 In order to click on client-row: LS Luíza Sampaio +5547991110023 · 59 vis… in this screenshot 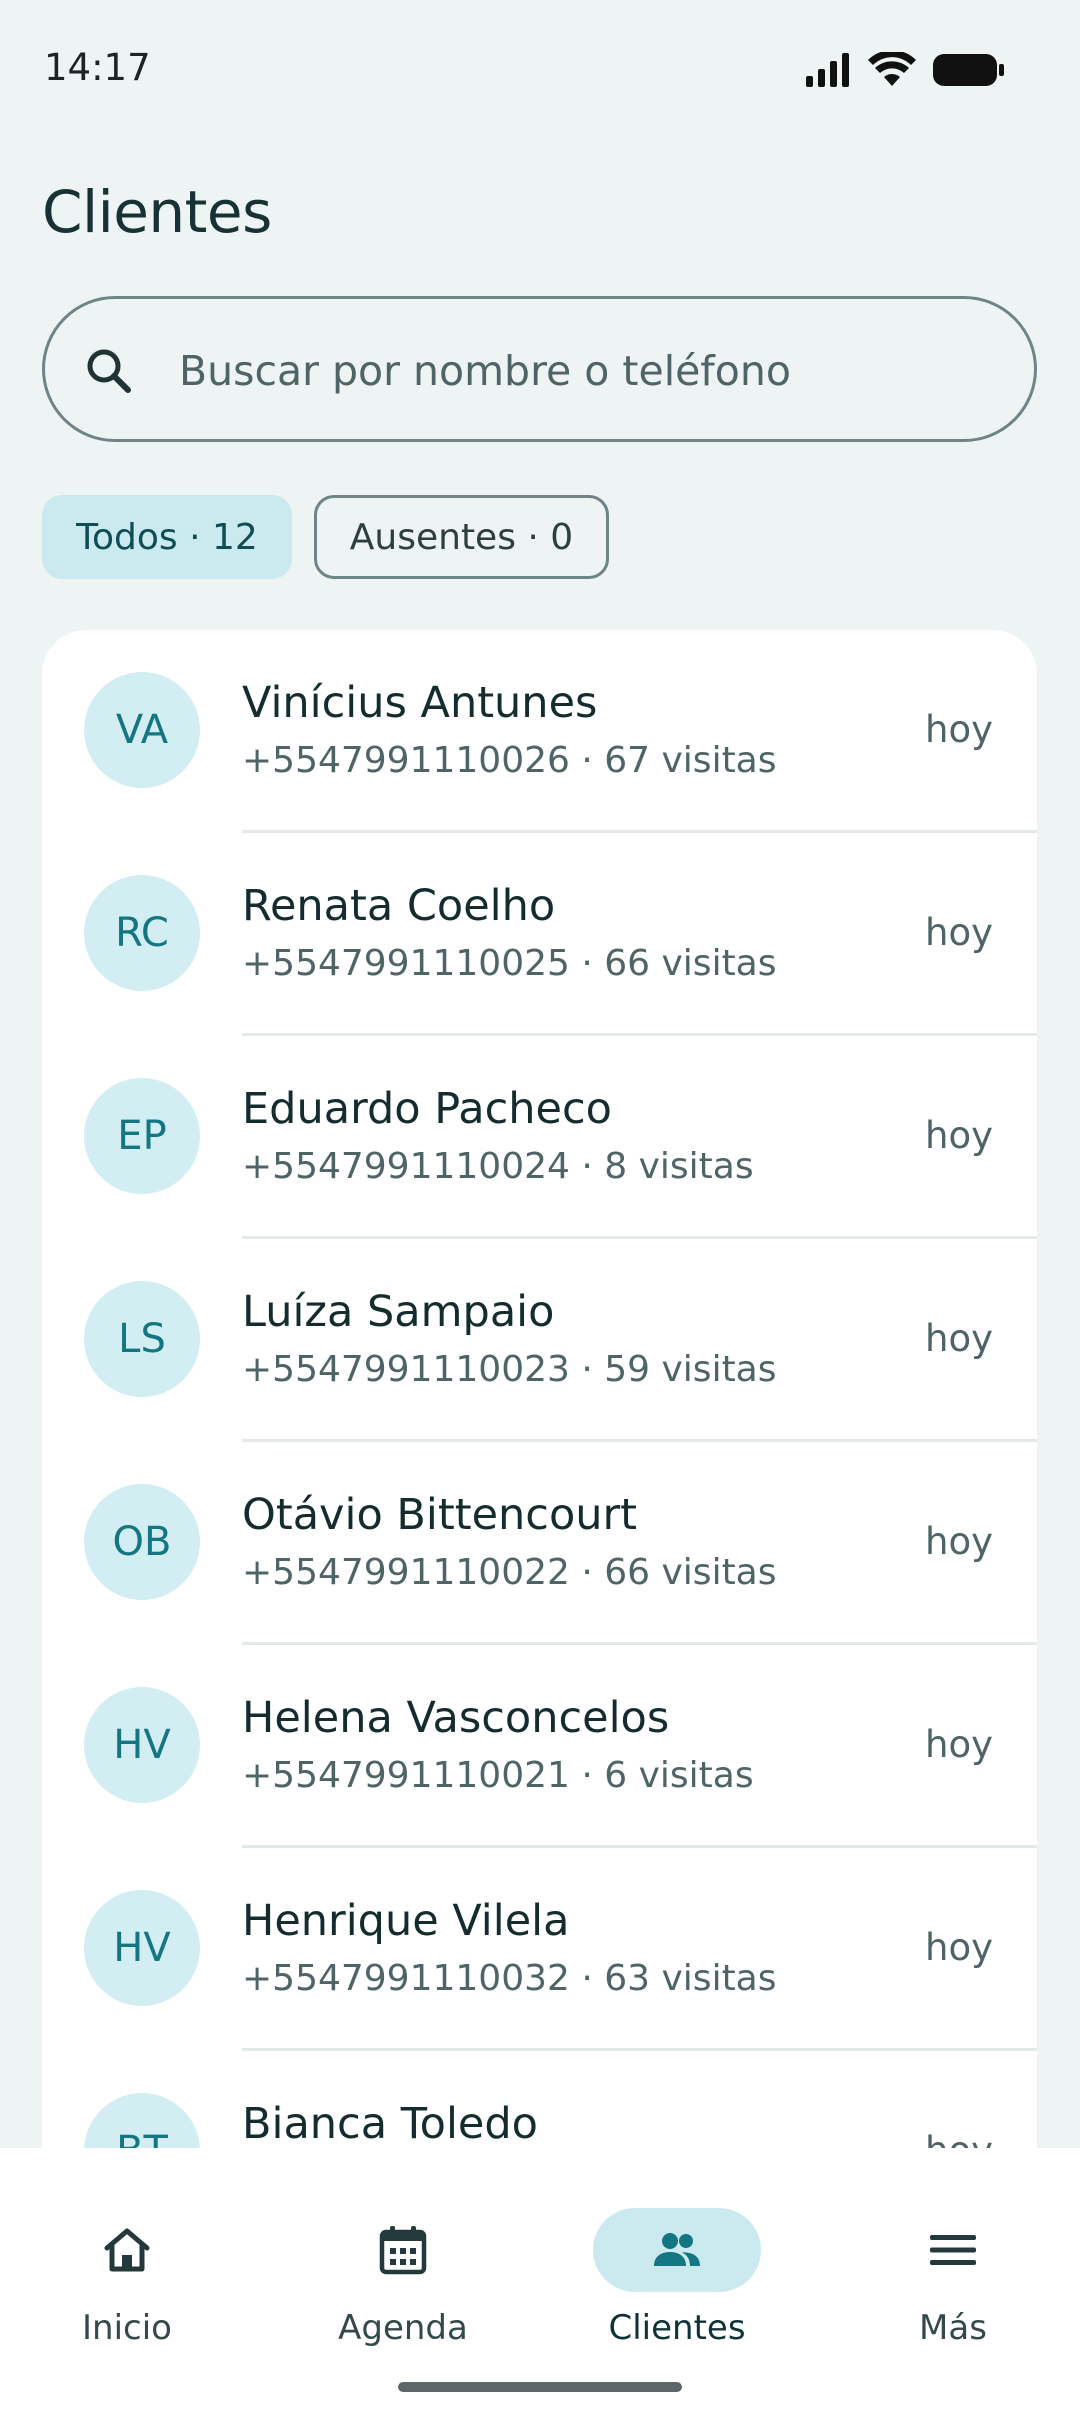, I will do `click(539, 1340)`.